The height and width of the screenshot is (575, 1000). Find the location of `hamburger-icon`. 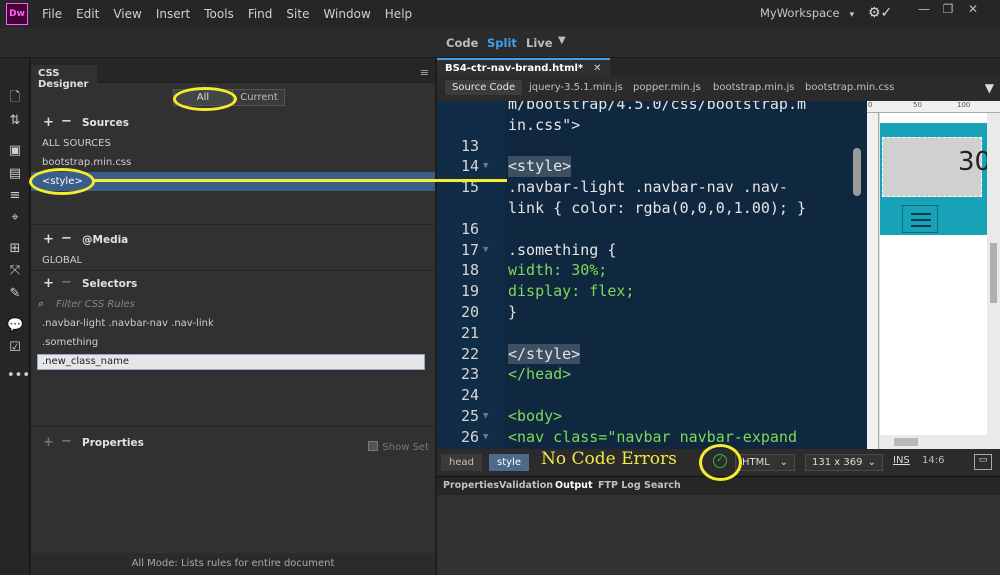

hamburger-icon is located at coordinates (920, 219).